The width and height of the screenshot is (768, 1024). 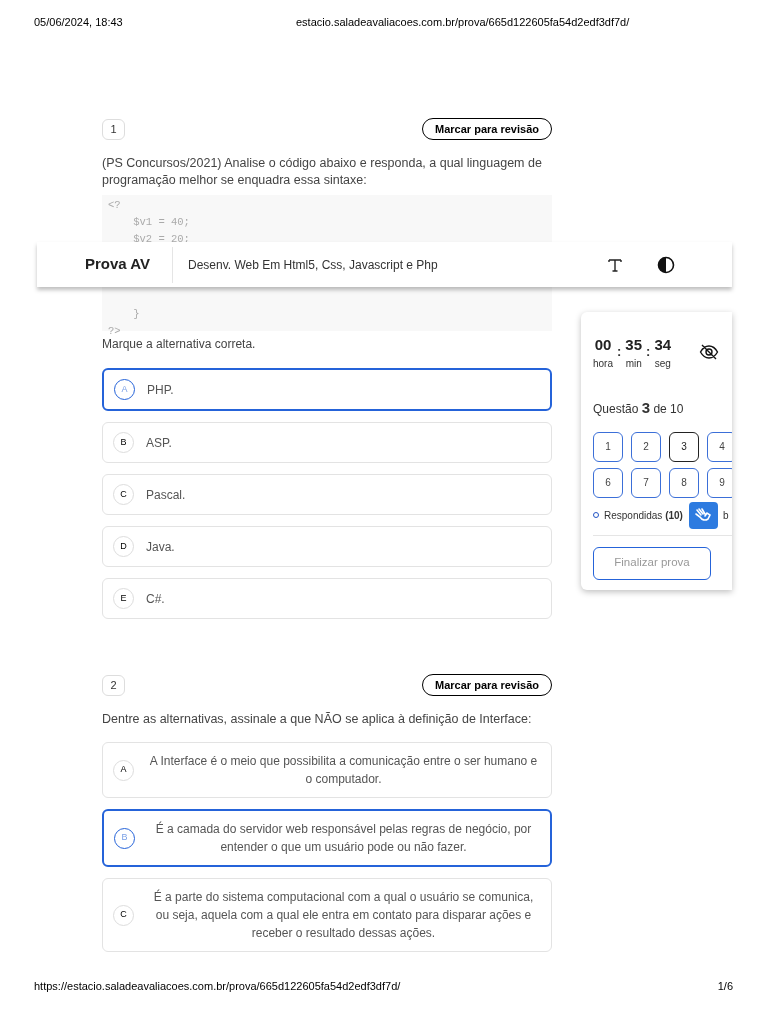 What do you see at coordinates (156, 599) in the screenshot?
I see `option-text: C#.` at bounding box center [156, 599].